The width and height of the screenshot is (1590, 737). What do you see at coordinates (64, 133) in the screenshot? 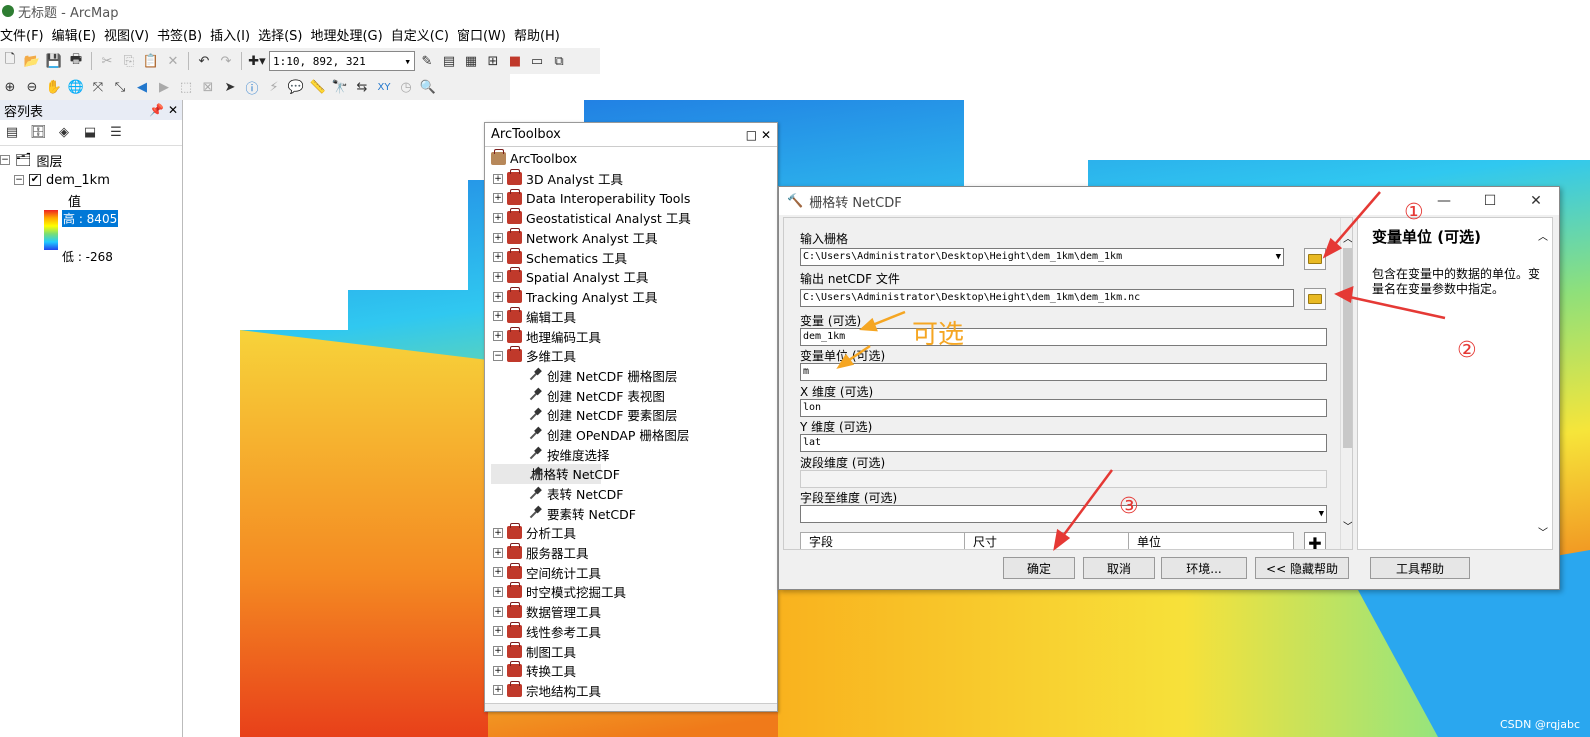
I see `list-by-visibility-icon: ◈` at bounding box center [64, 133].